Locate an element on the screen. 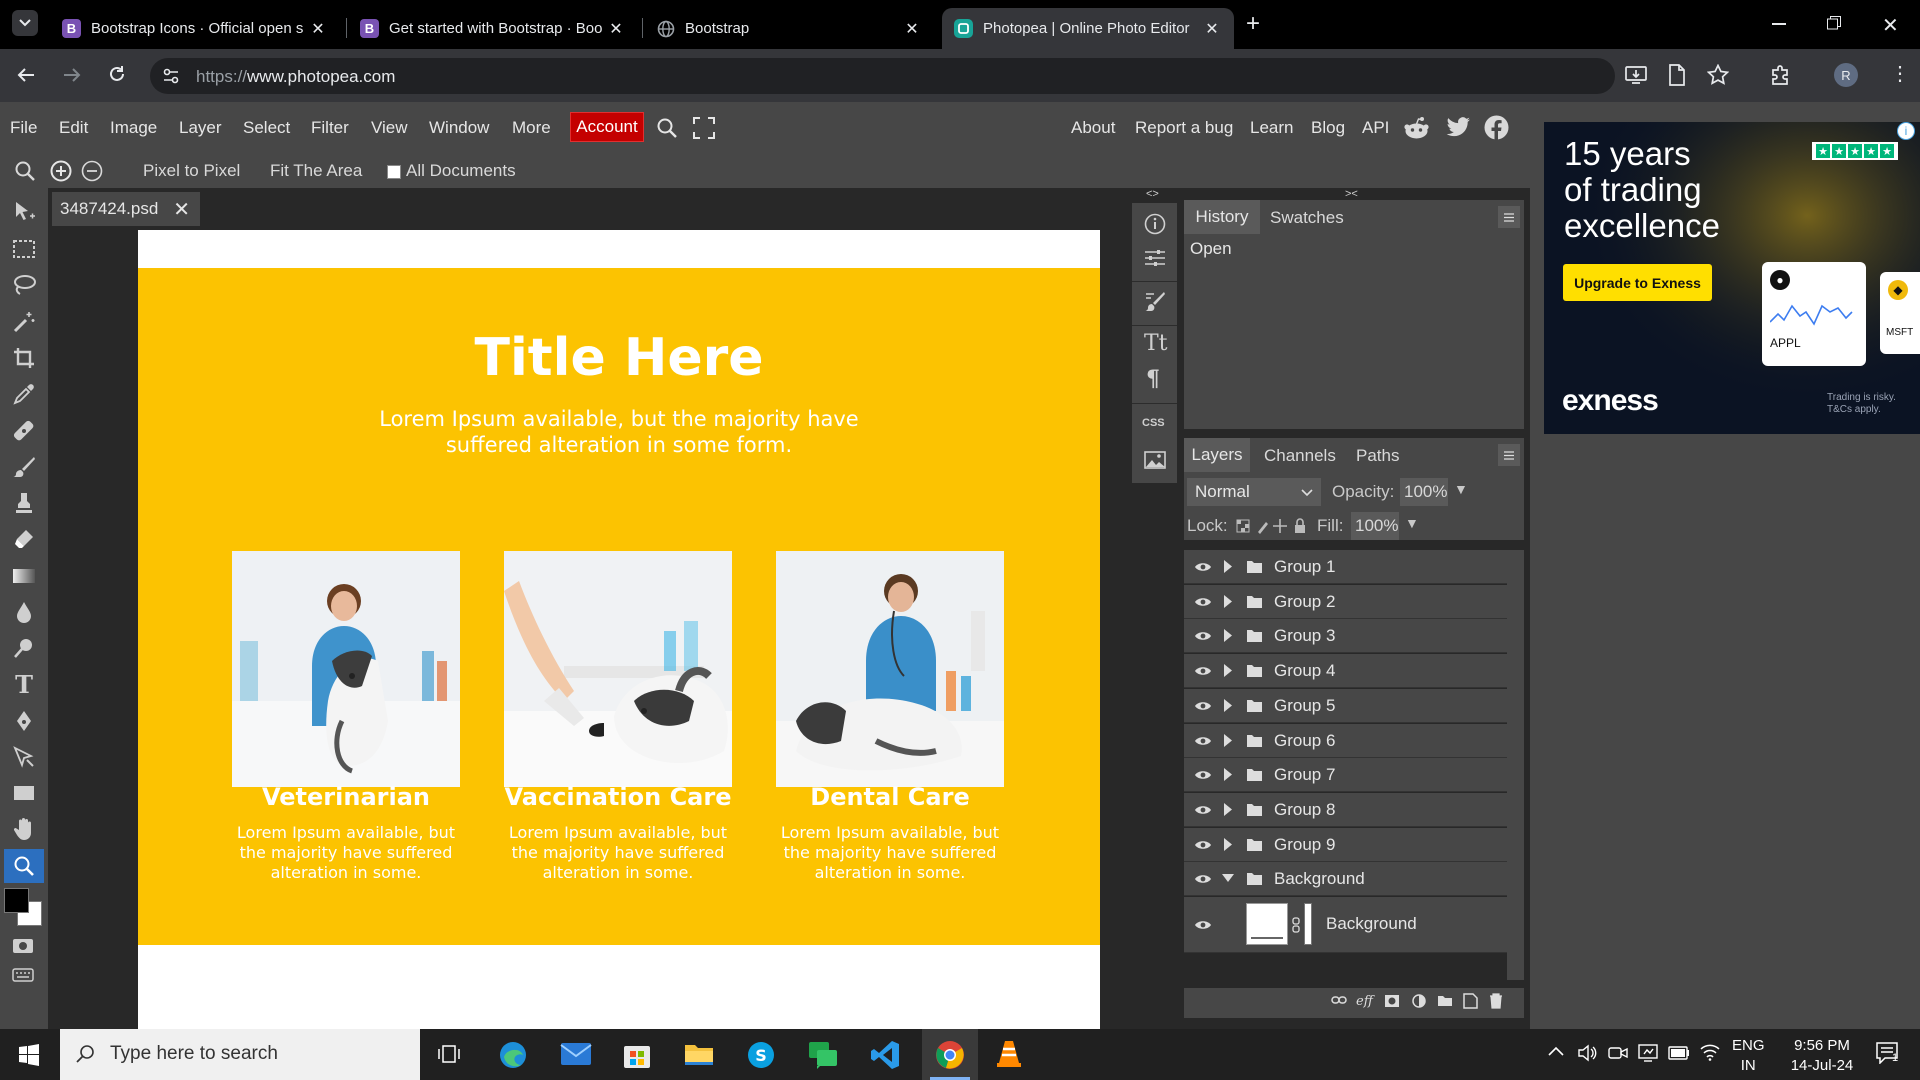 The image size is (1920, 1080). path-select-tool-icon is located at coordinates (24, 757).